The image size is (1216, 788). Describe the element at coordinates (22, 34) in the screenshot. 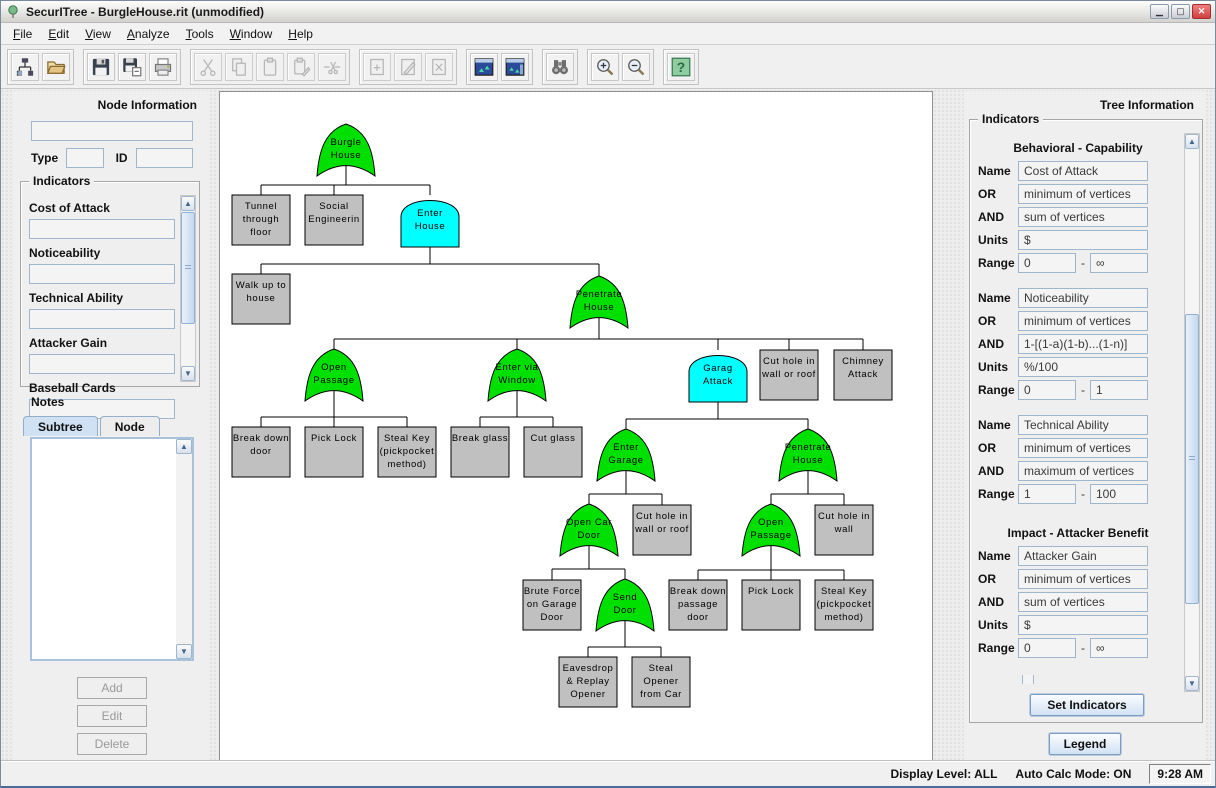

I see `menu-file: File` at that location.